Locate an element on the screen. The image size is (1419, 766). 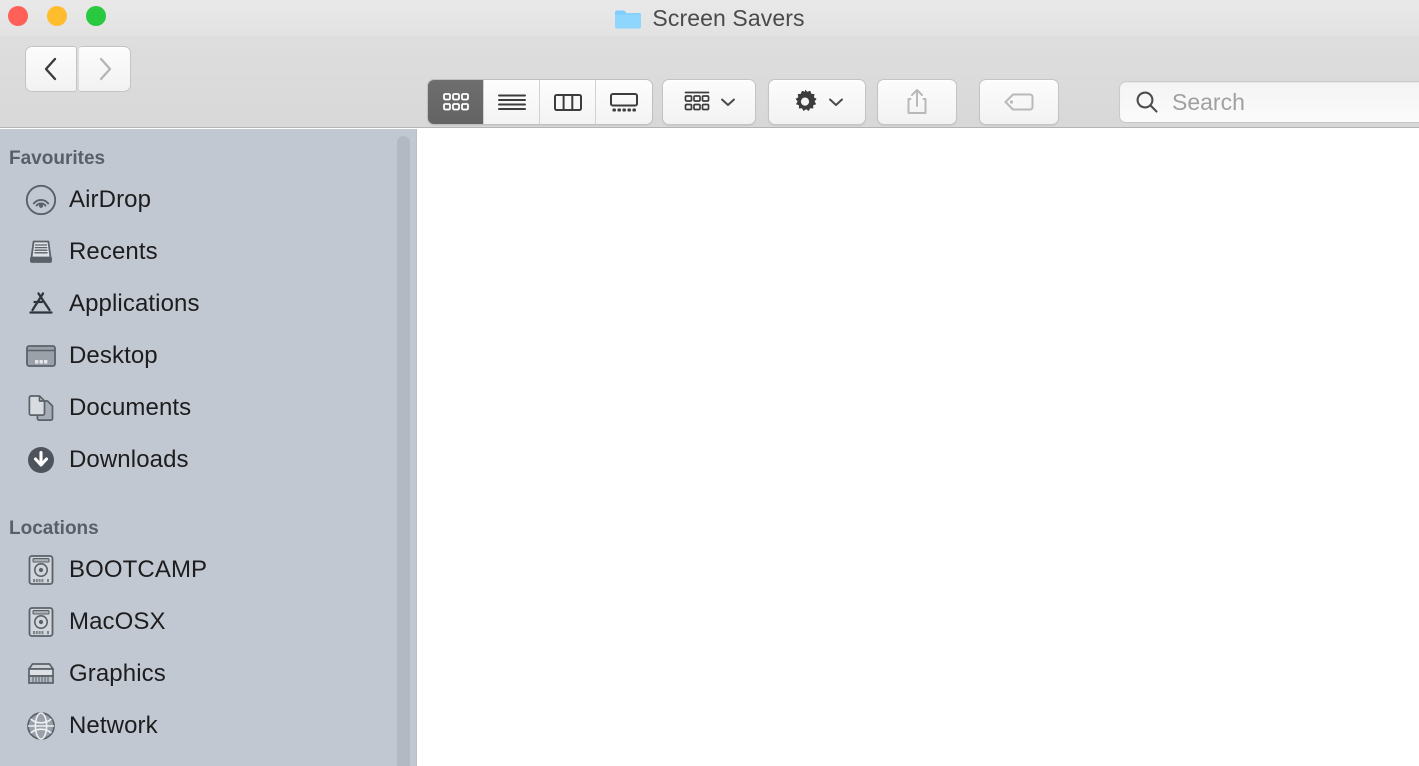
sidebar-scrollbar is located at coordinates (403, 451).